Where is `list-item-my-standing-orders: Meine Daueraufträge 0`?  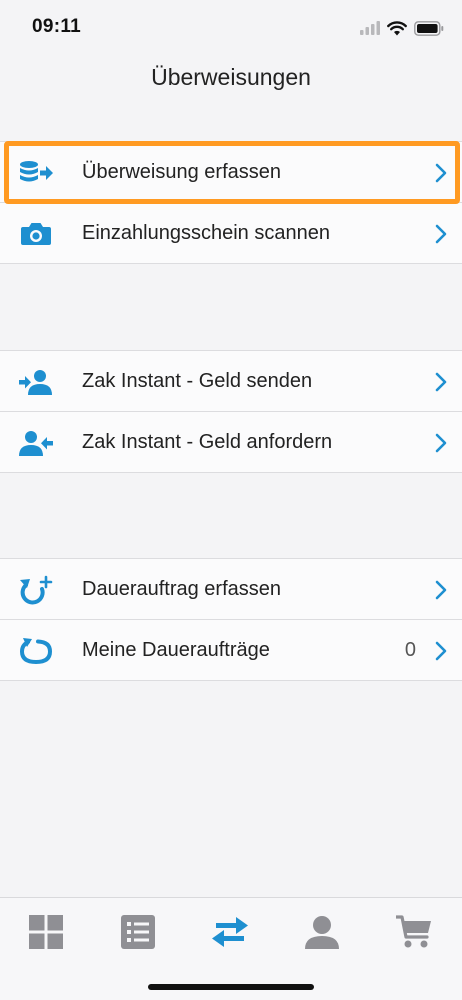 list-item-my-standing-orders: Meine Daueraufträge 0 is located at coordinates (231, 650).